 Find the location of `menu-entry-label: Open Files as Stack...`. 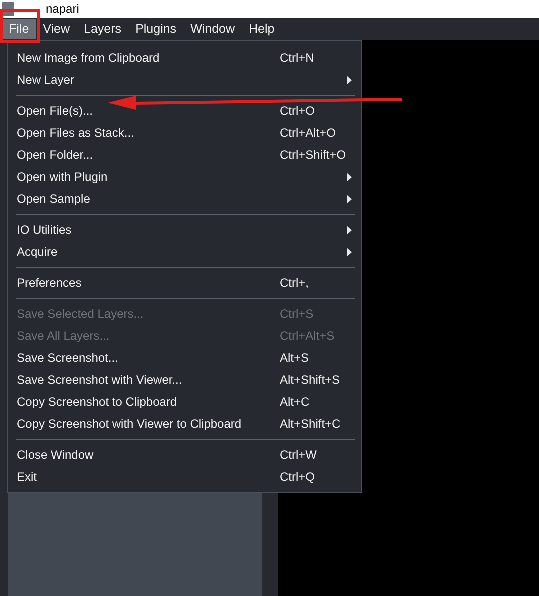

menu-entry-label: Open Files as Stack... is located at coordinates (75, 133).